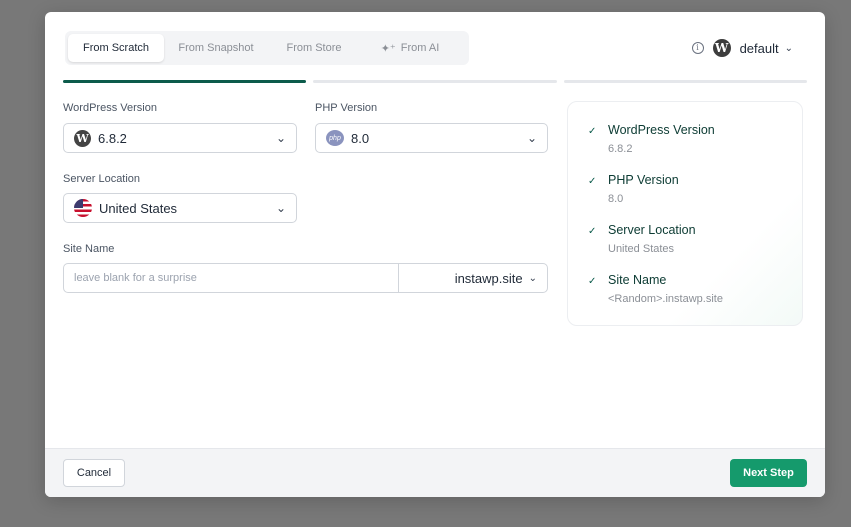  Describe the element at coordinates (620, 149) in the screenshot. I see `summary-value: 6.8.2` at that location.